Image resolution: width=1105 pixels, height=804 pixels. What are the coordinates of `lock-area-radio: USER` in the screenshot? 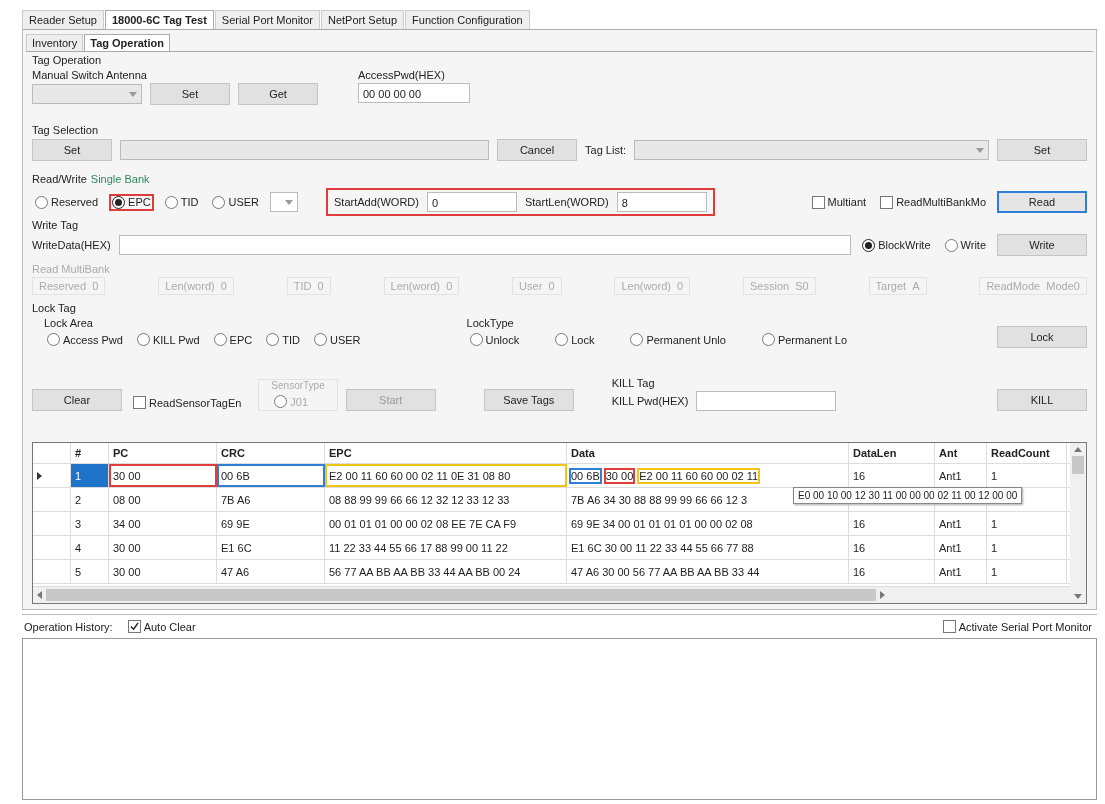 It's located at (337, 339).